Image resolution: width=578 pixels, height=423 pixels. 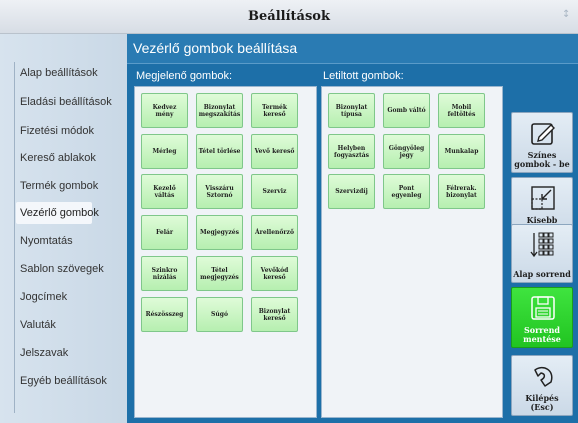 I want to click on disabled-control-button: Szervizdíj, so click(x=351, y=191).